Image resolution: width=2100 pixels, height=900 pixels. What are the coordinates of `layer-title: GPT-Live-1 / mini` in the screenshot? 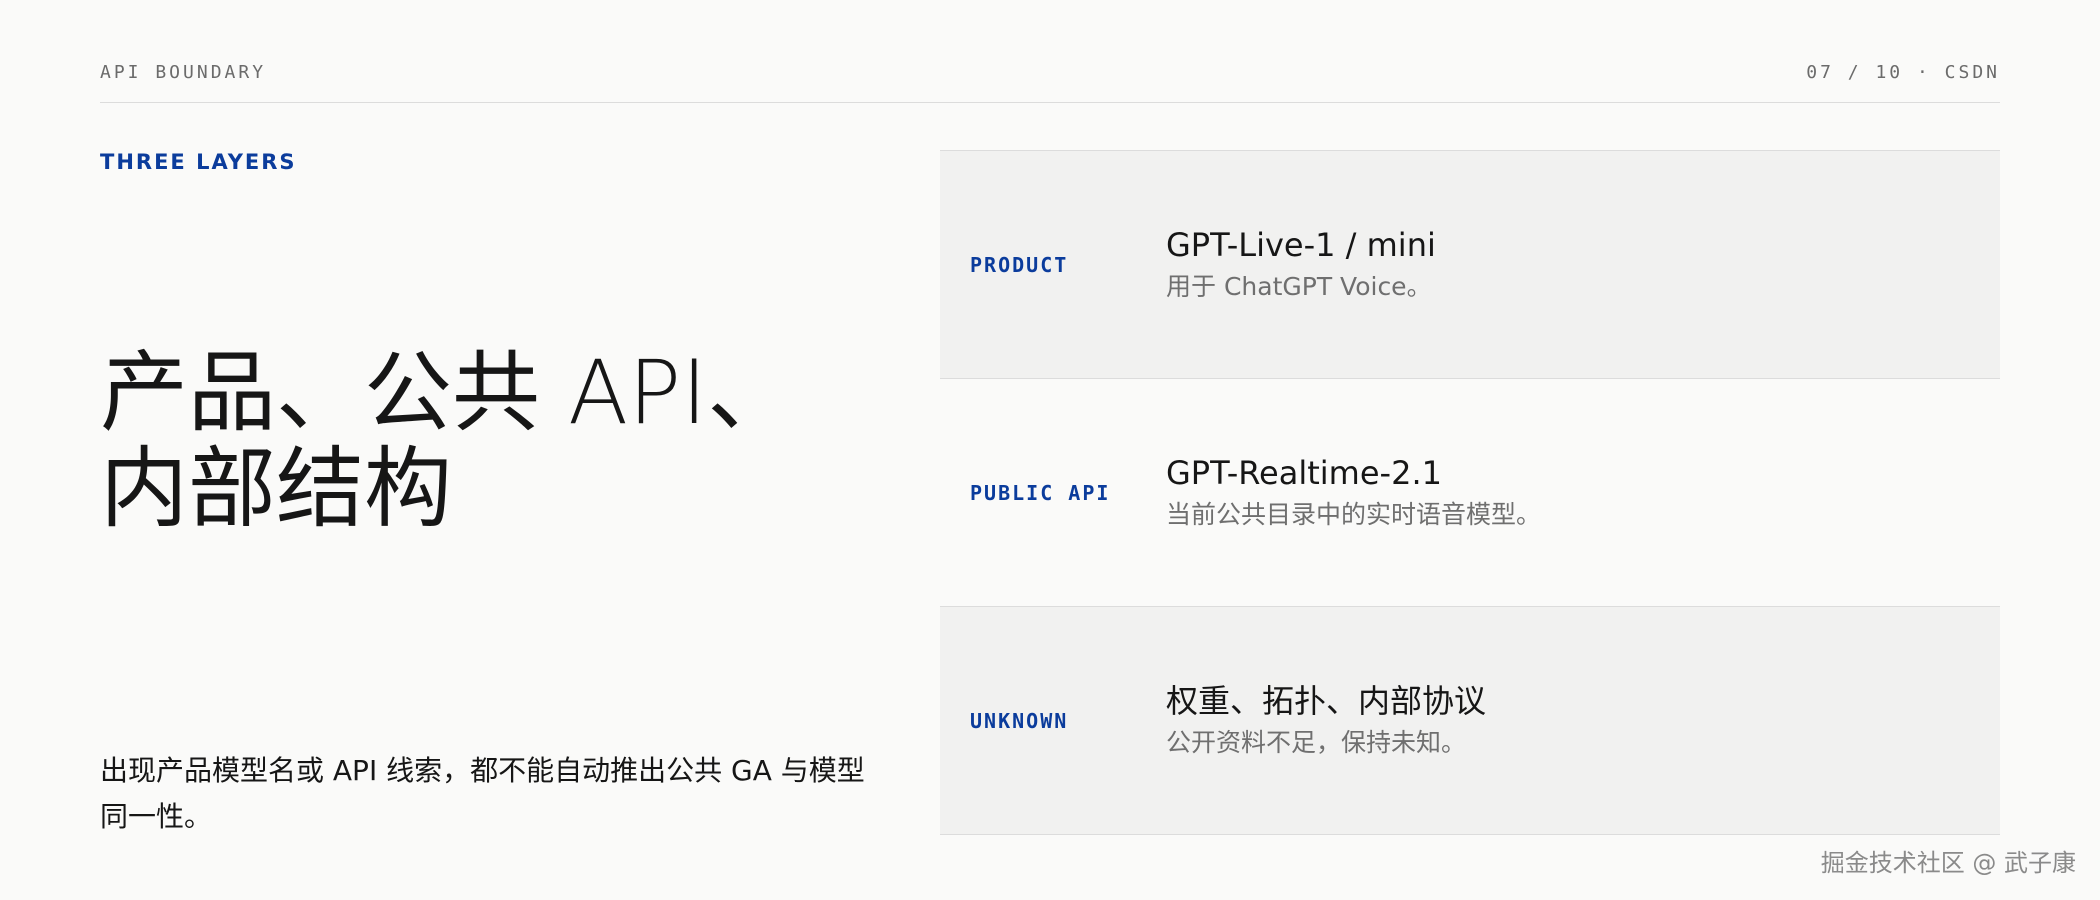 It's located at (1301, 244).